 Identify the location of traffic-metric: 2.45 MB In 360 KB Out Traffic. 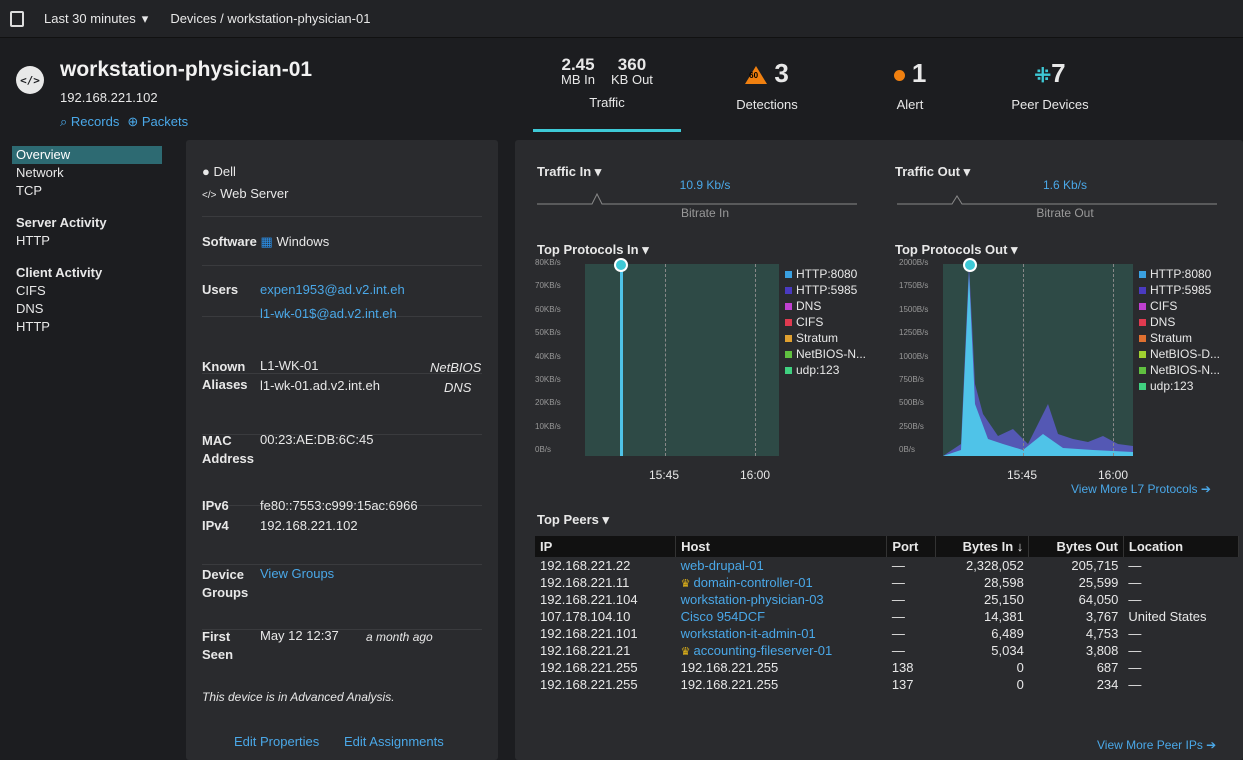
(607, 83).